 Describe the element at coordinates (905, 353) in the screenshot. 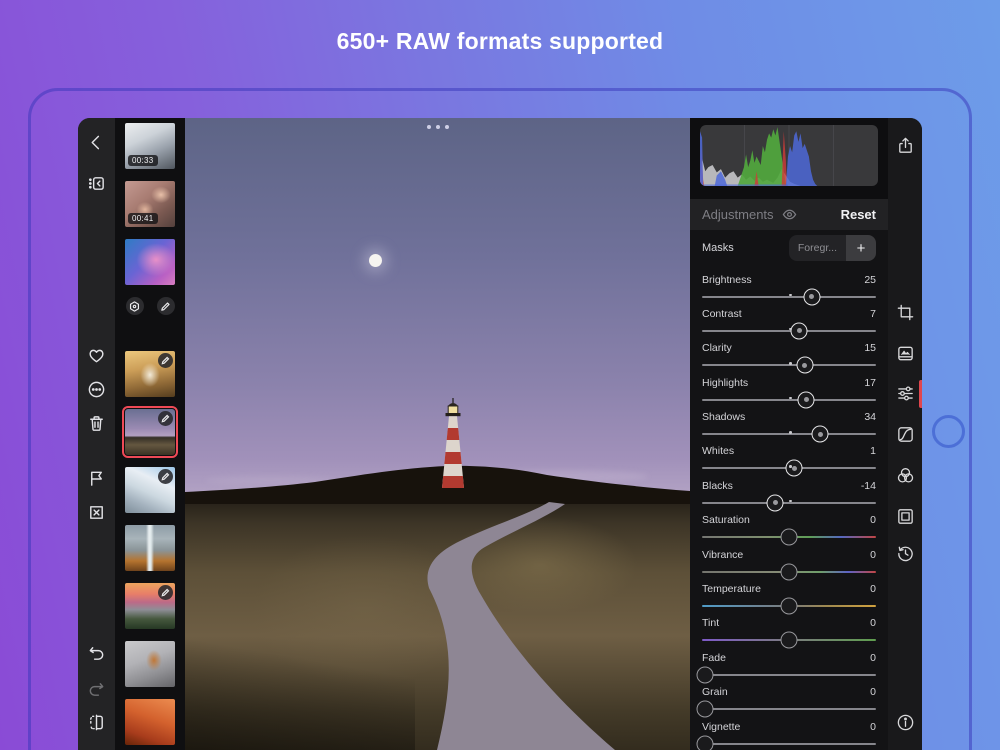

I see `photo-edit-icon` at that location.